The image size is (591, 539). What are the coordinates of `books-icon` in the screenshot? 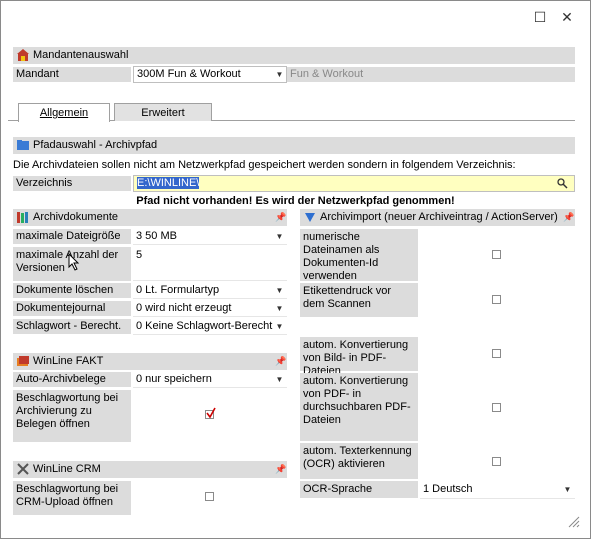 It's located at (22, 217).